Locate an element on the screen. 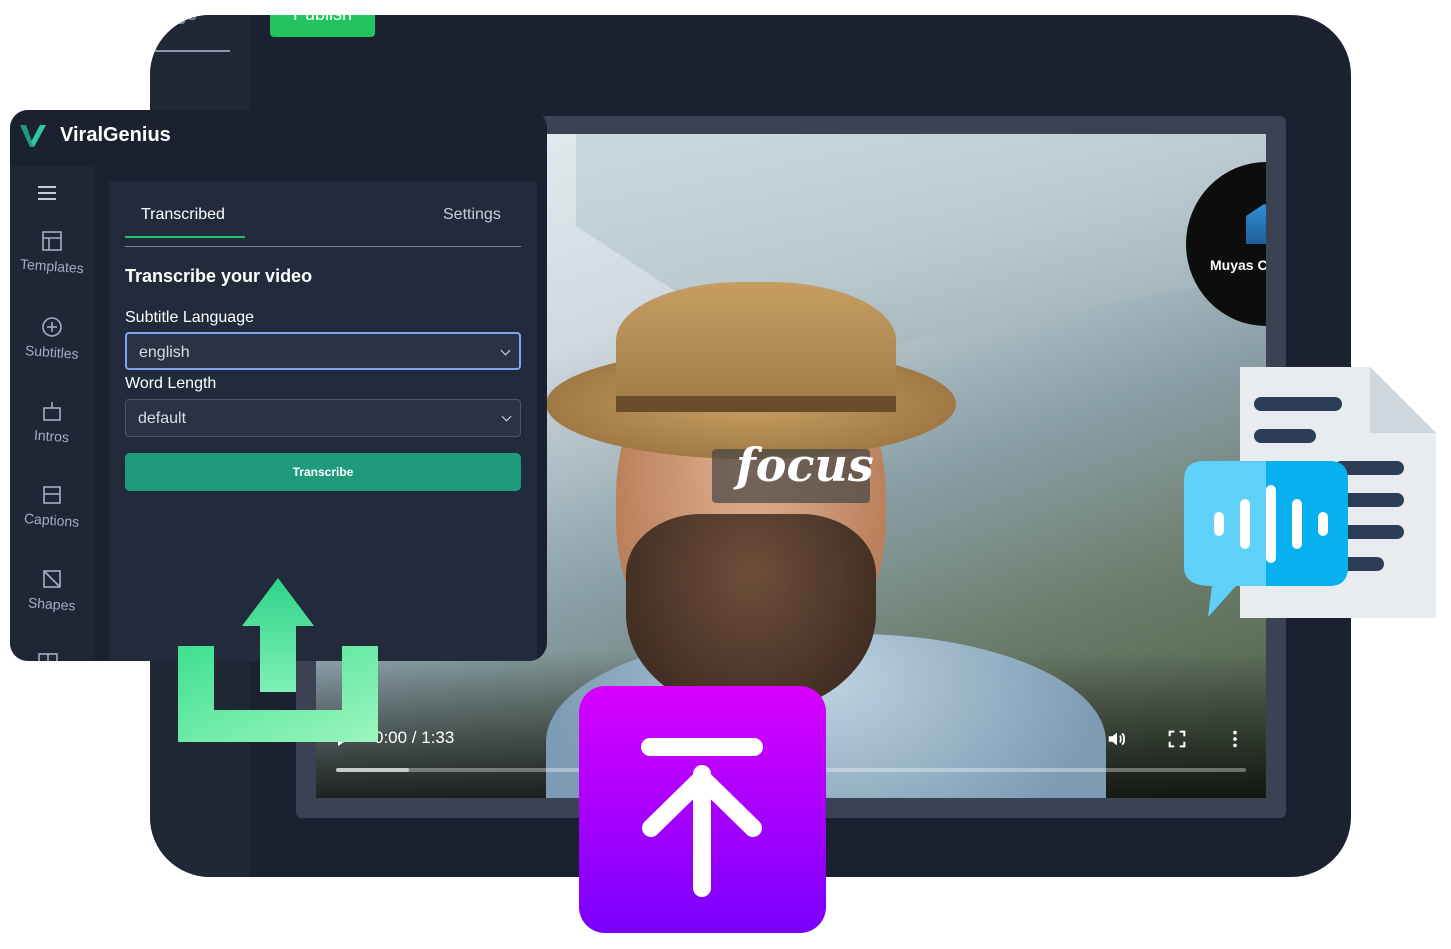 This screenshot has width=1451, height=949. tab-transcribed: Transcribed is located at coordinates (183, 215).